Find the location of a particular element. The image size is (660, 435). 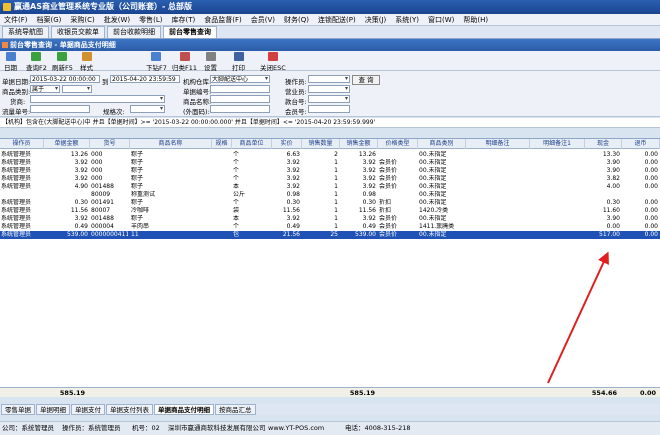

table-cell: 个 is located at coordinates (236, 202).